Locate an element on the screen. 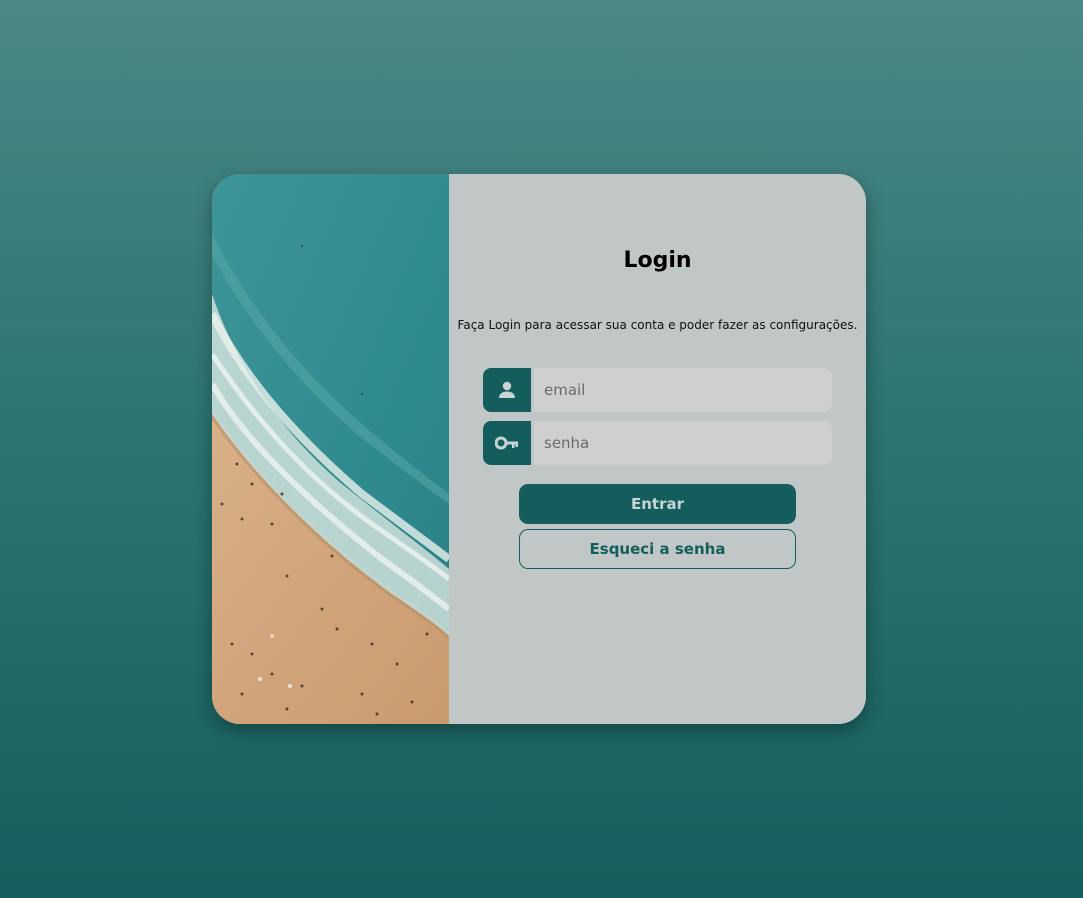 The image size is (1083, 898). page-title: Login is located at coordinates (657, 260).